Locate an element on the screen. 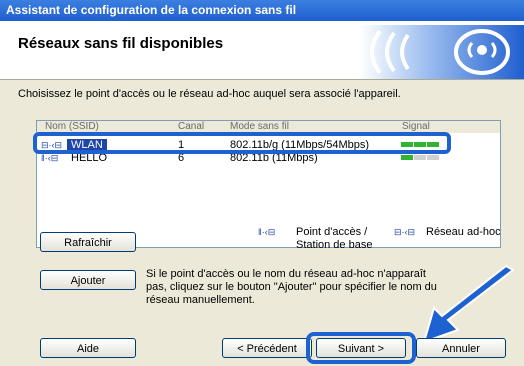 This screenshot has width=524, height=366. page-title: Réseaux sans fil disponibles is located at coordinates (121, 43).